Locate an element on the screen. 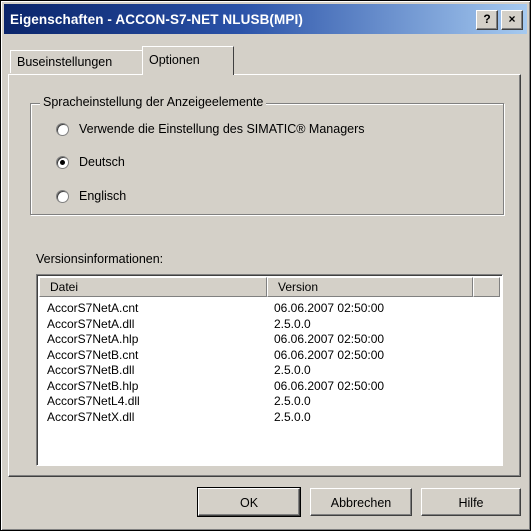 Image resolution: width=531 pixels, height=531 pixels. file-name: AccorS7NetL4.dll is located at coordinates (93, 401).